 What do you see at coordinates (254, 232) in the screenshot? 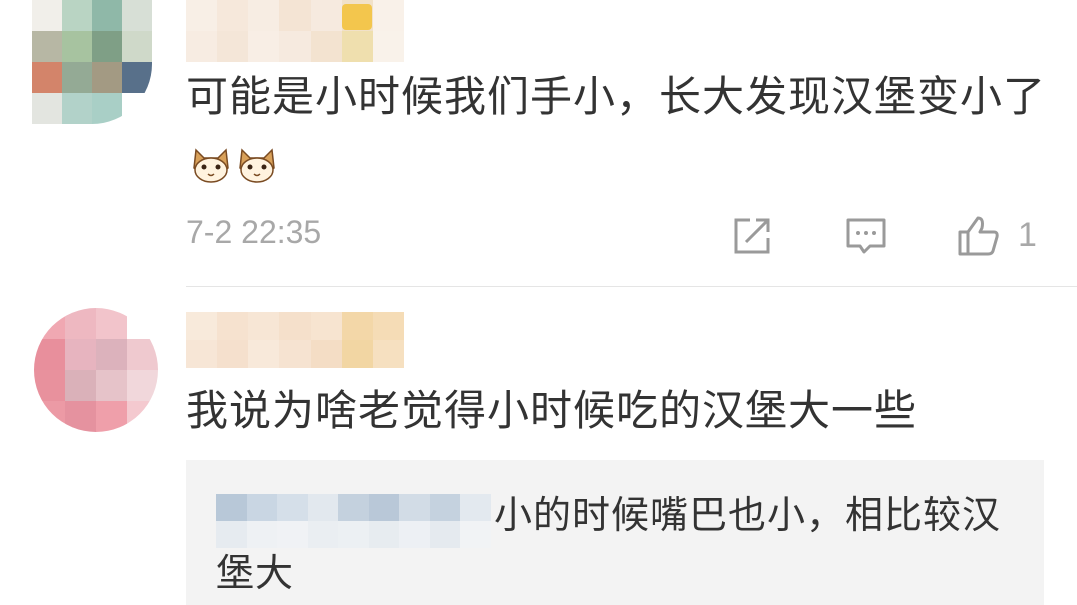
I see `comment-timestamp: 7-2 22:35` at bounding box center [254, 232].